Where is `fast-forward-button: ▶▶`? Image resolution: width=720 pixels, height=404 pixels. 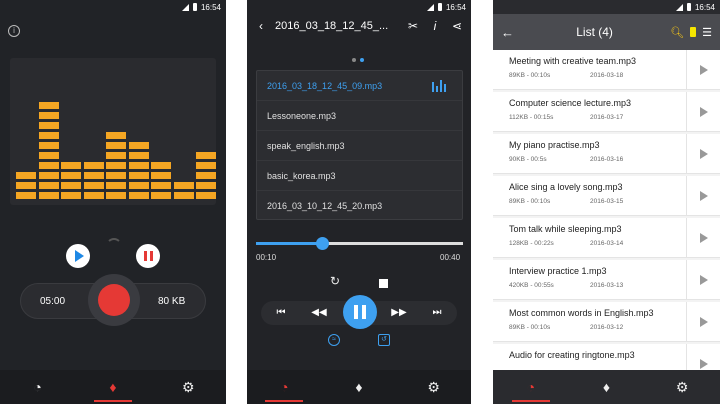
fast-forward-button: ▶▶ is located at coordinates (399, 313).